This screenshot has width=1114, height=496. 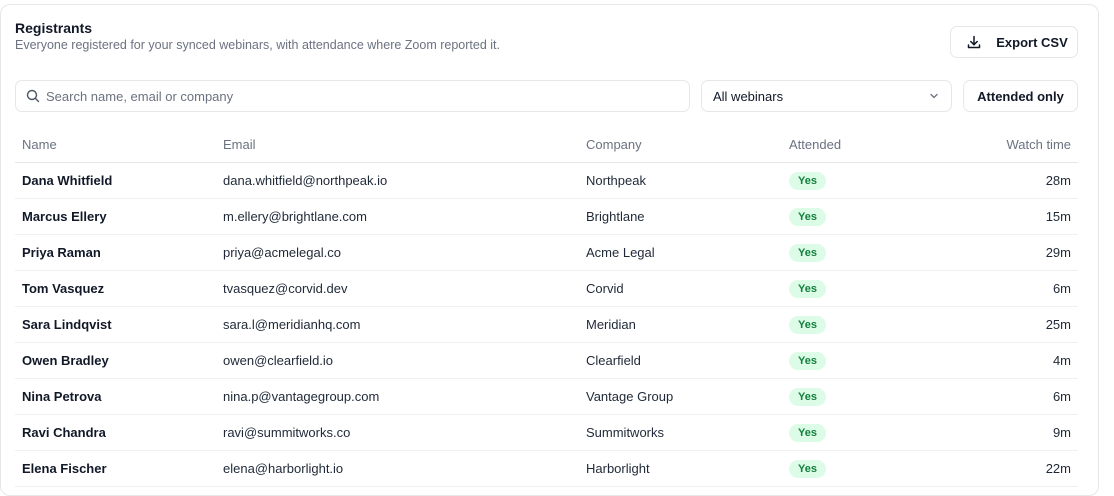 What do you see at coordinates (680, 432) in the screenshot?
I see `registrant-company: Summitworks` at bounding box center [680, 432].